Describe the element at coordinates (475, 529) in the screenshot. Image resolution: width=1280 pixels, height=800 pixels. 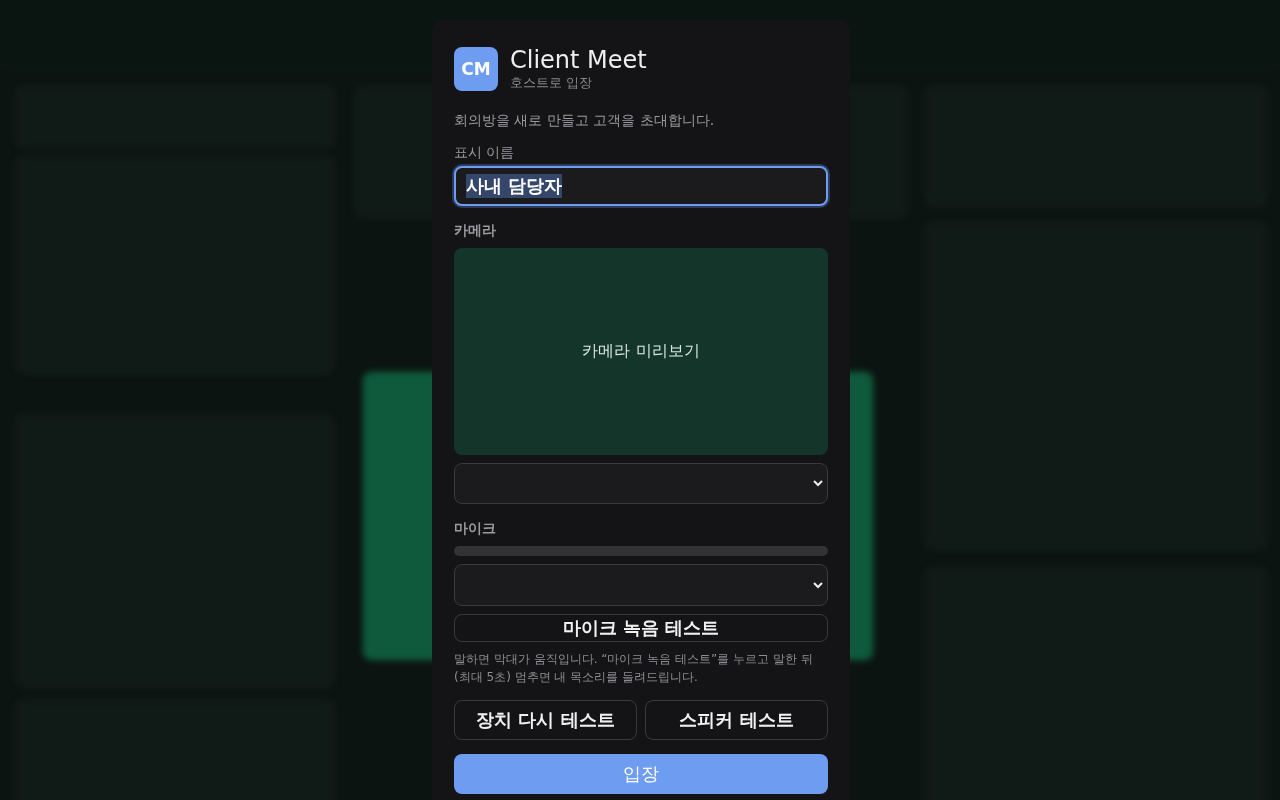
I see `section-label: 마이크` at that location.